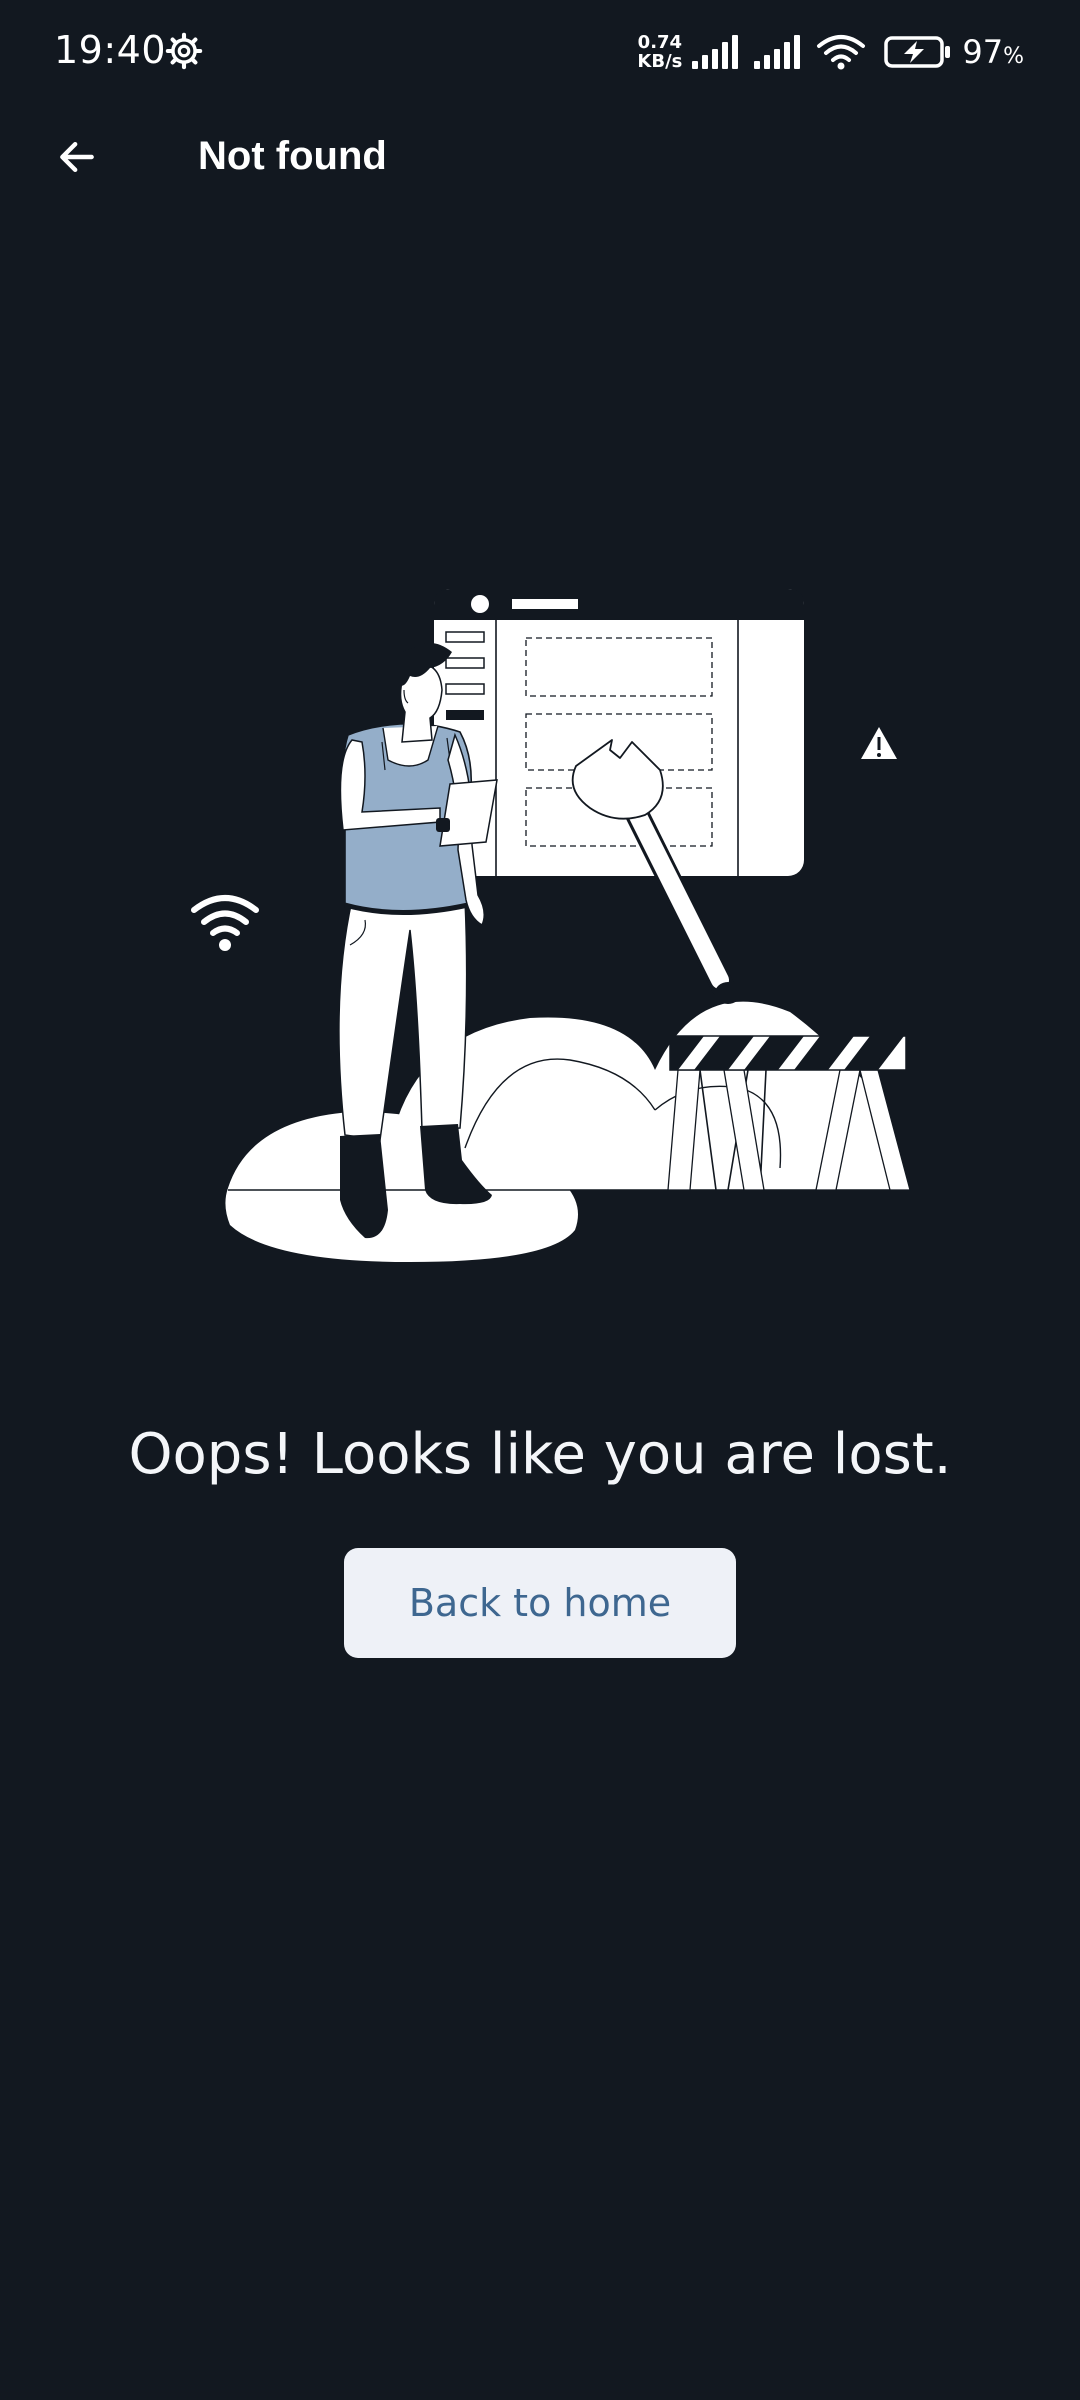  I want to click on network-speed: 0.74 KB/s, so click(659, 52).